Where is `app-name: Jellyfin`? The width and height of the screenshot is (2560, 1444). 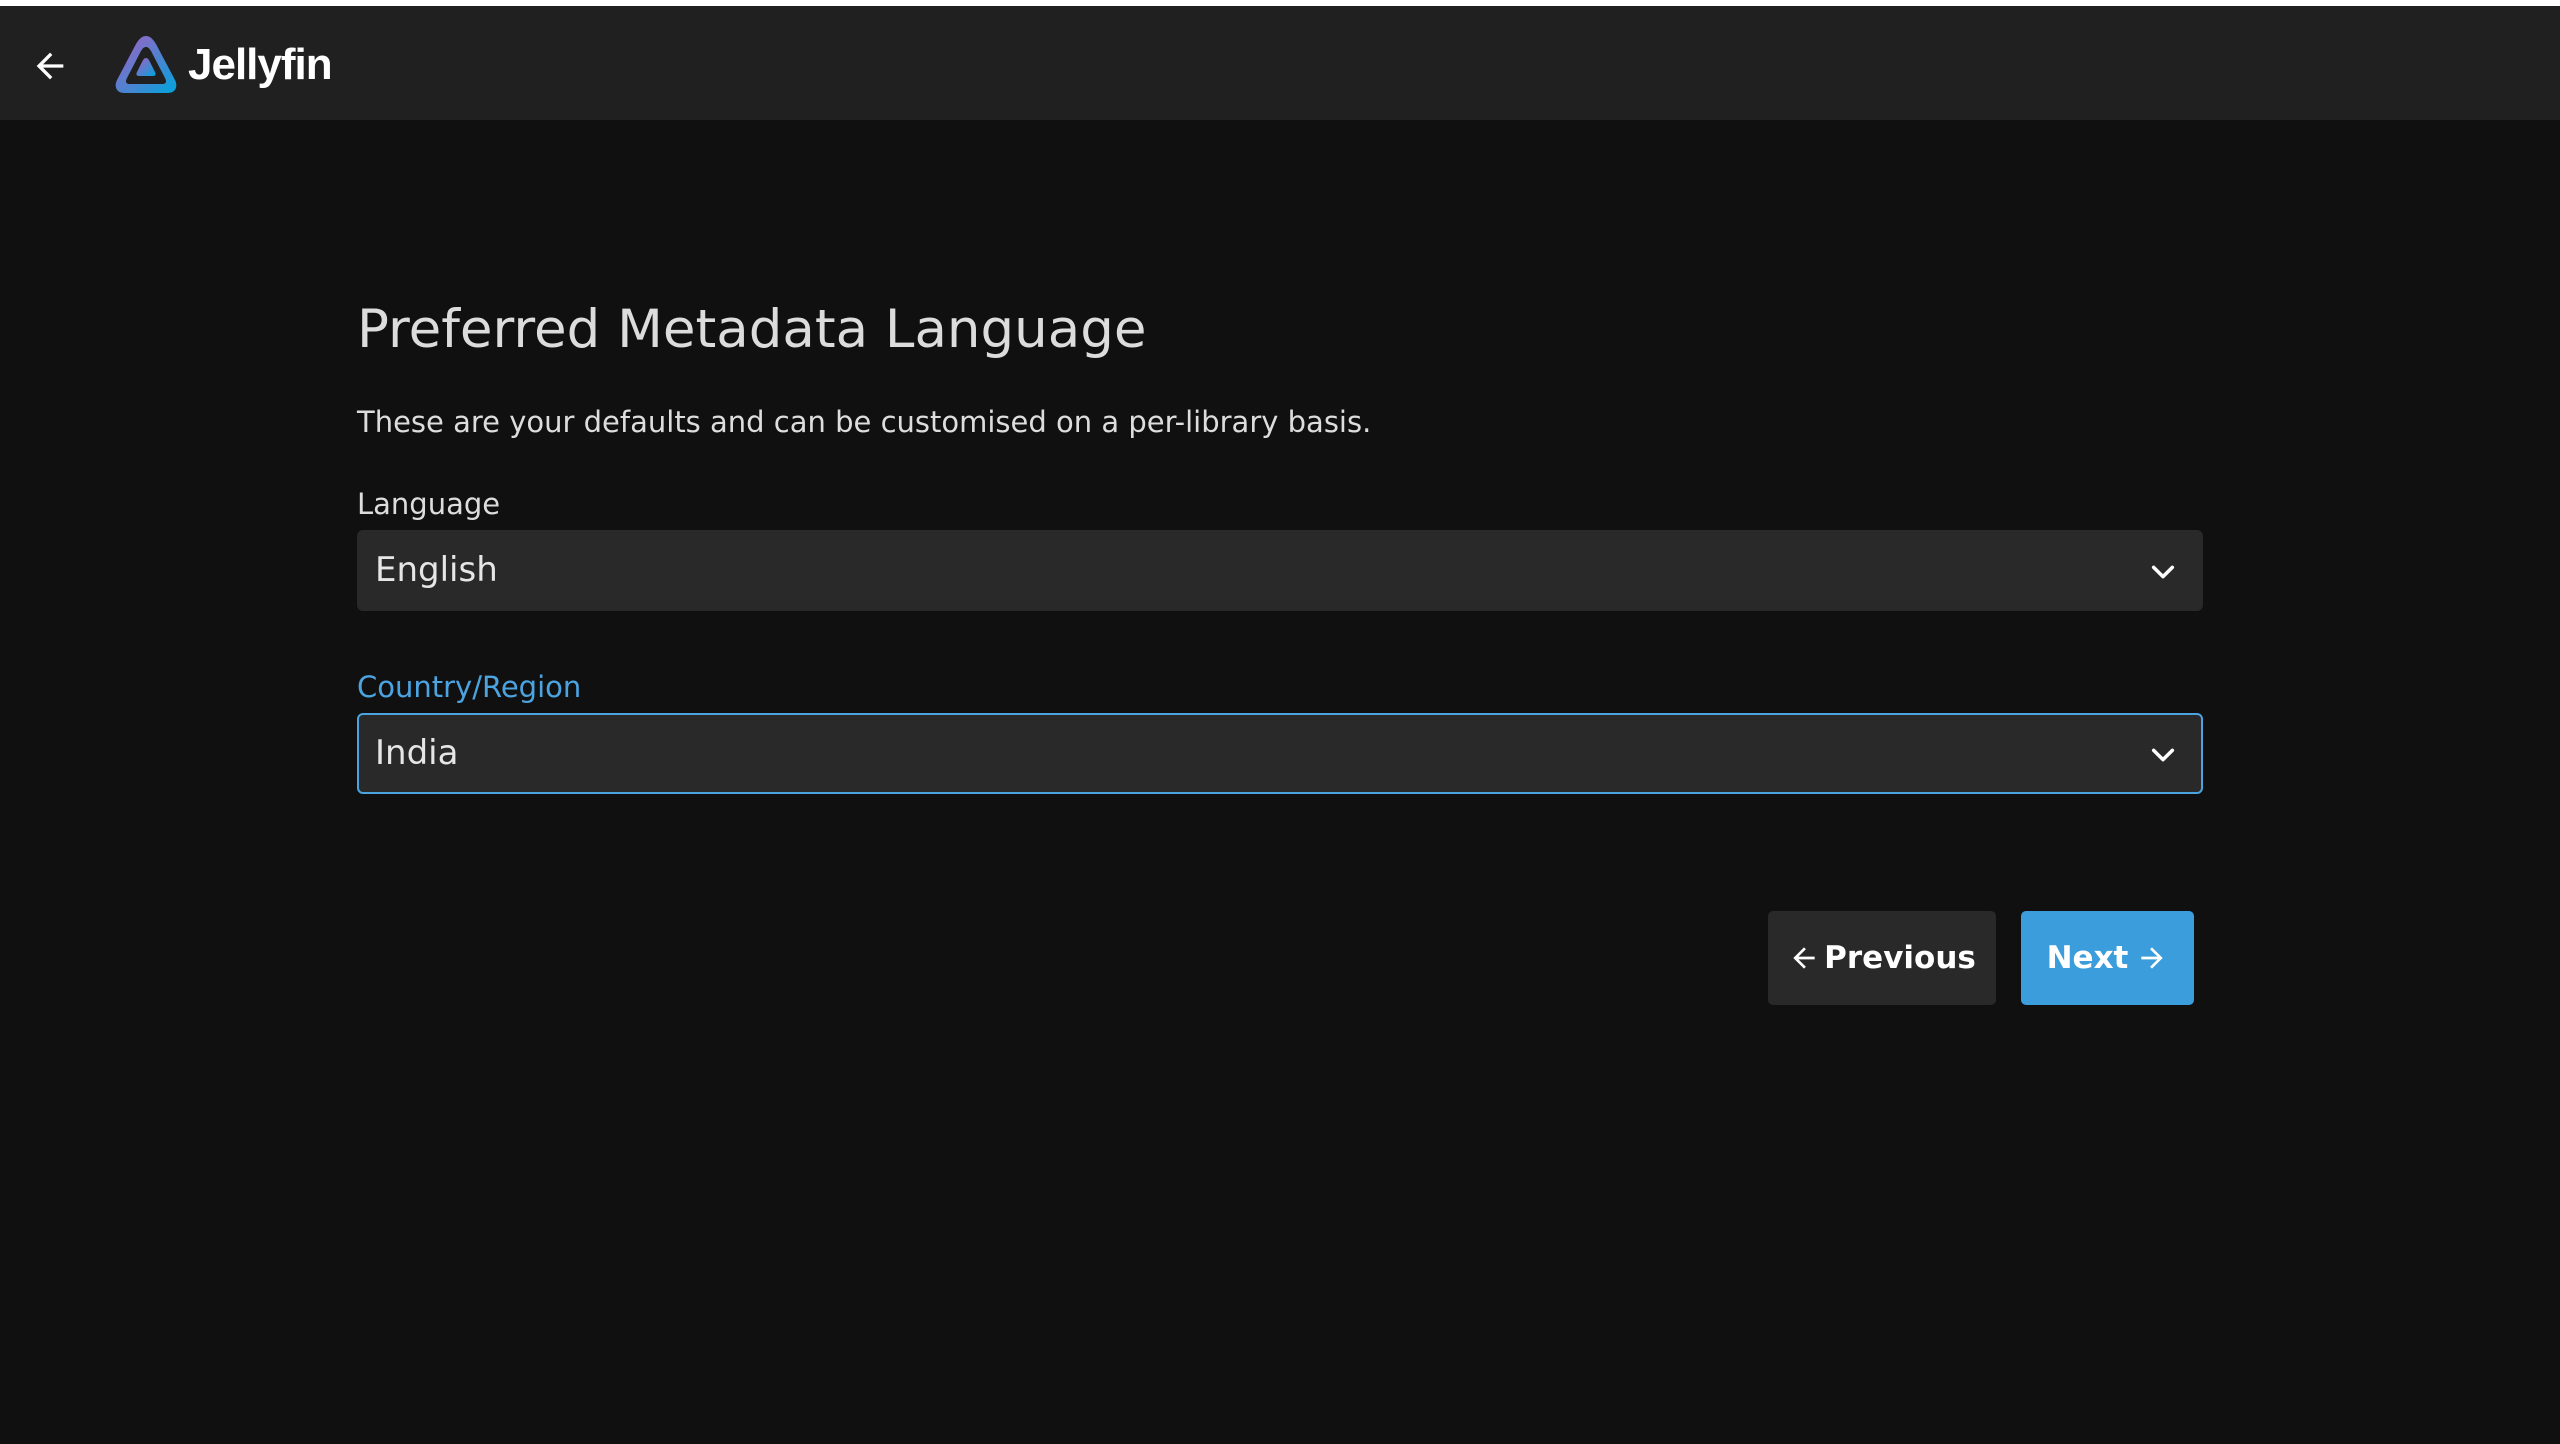
app-name: Jellyfin is located at coordinates (260, 64).